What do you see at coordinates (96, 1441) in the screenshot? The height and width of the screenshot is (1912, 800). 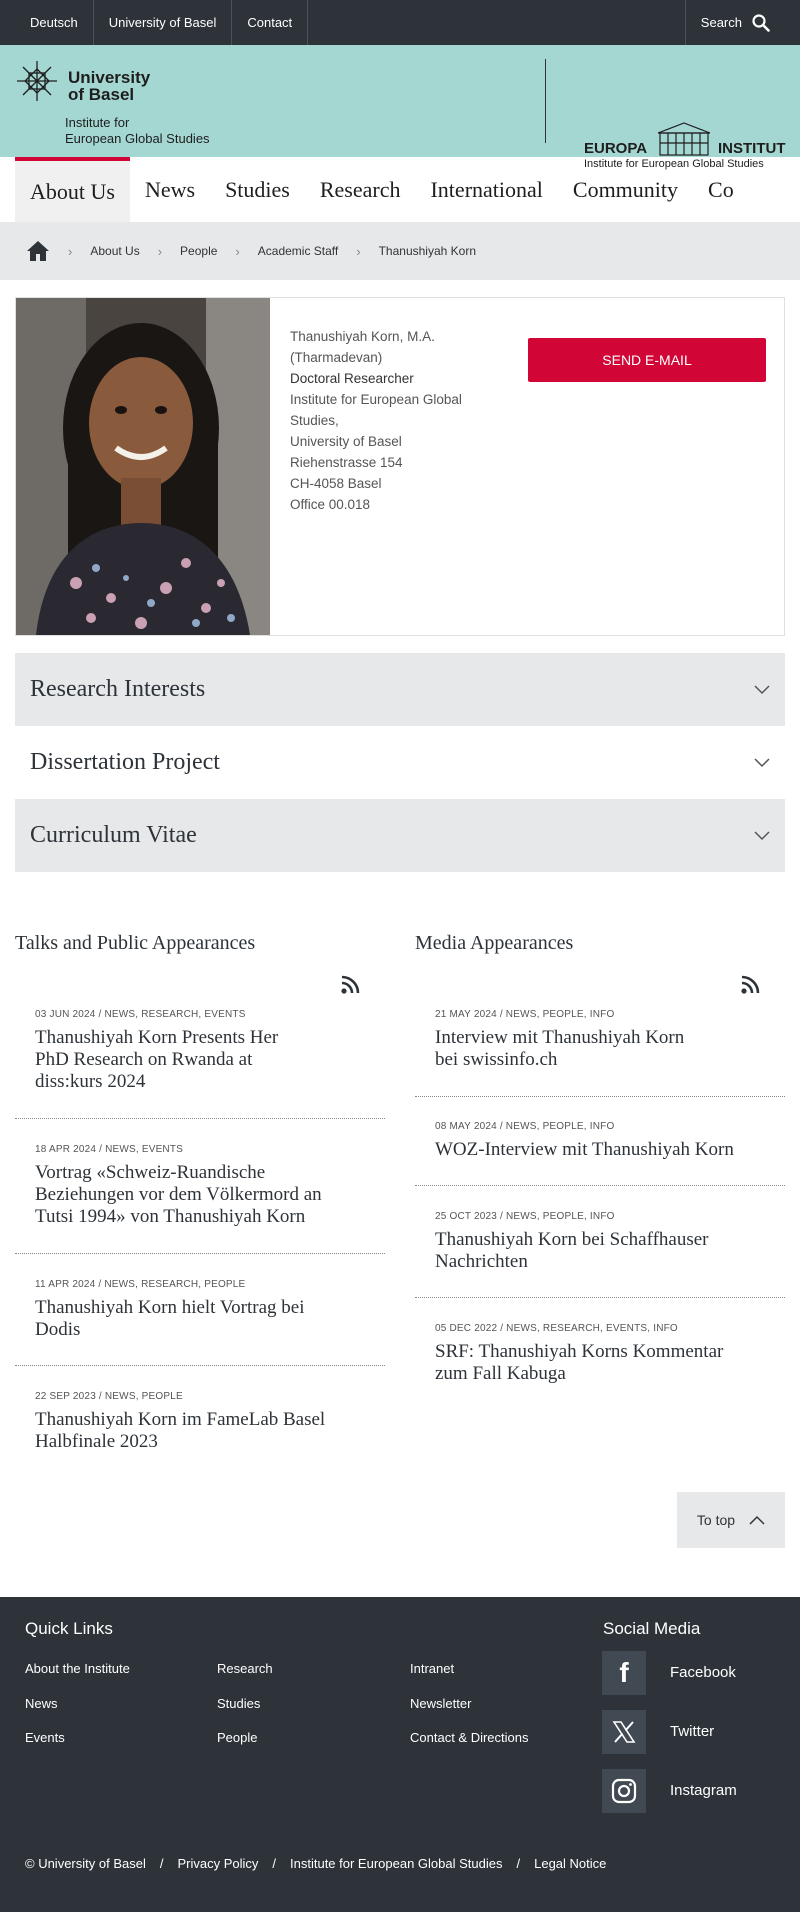 I see `news-title-line: Halbfinale 2023` at bounding box center [96, 1441].